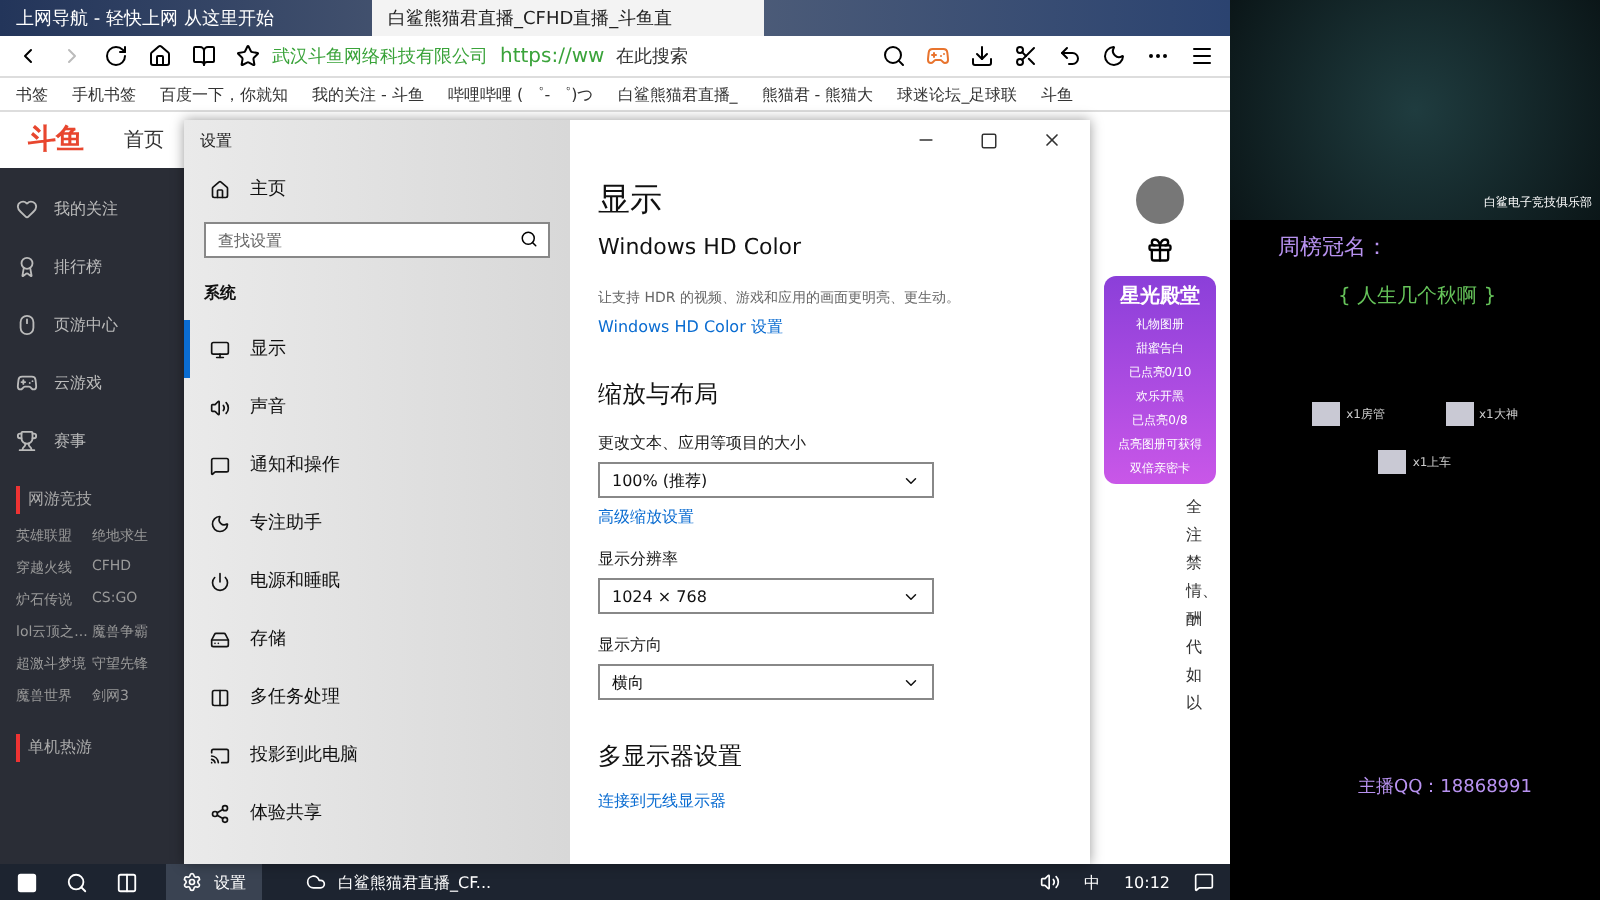 The height and width of the screenshot is (900, 1600). Describe the element at coordinates (377, 189) in the screenshot. I see `nav-item: 主页` at that location.